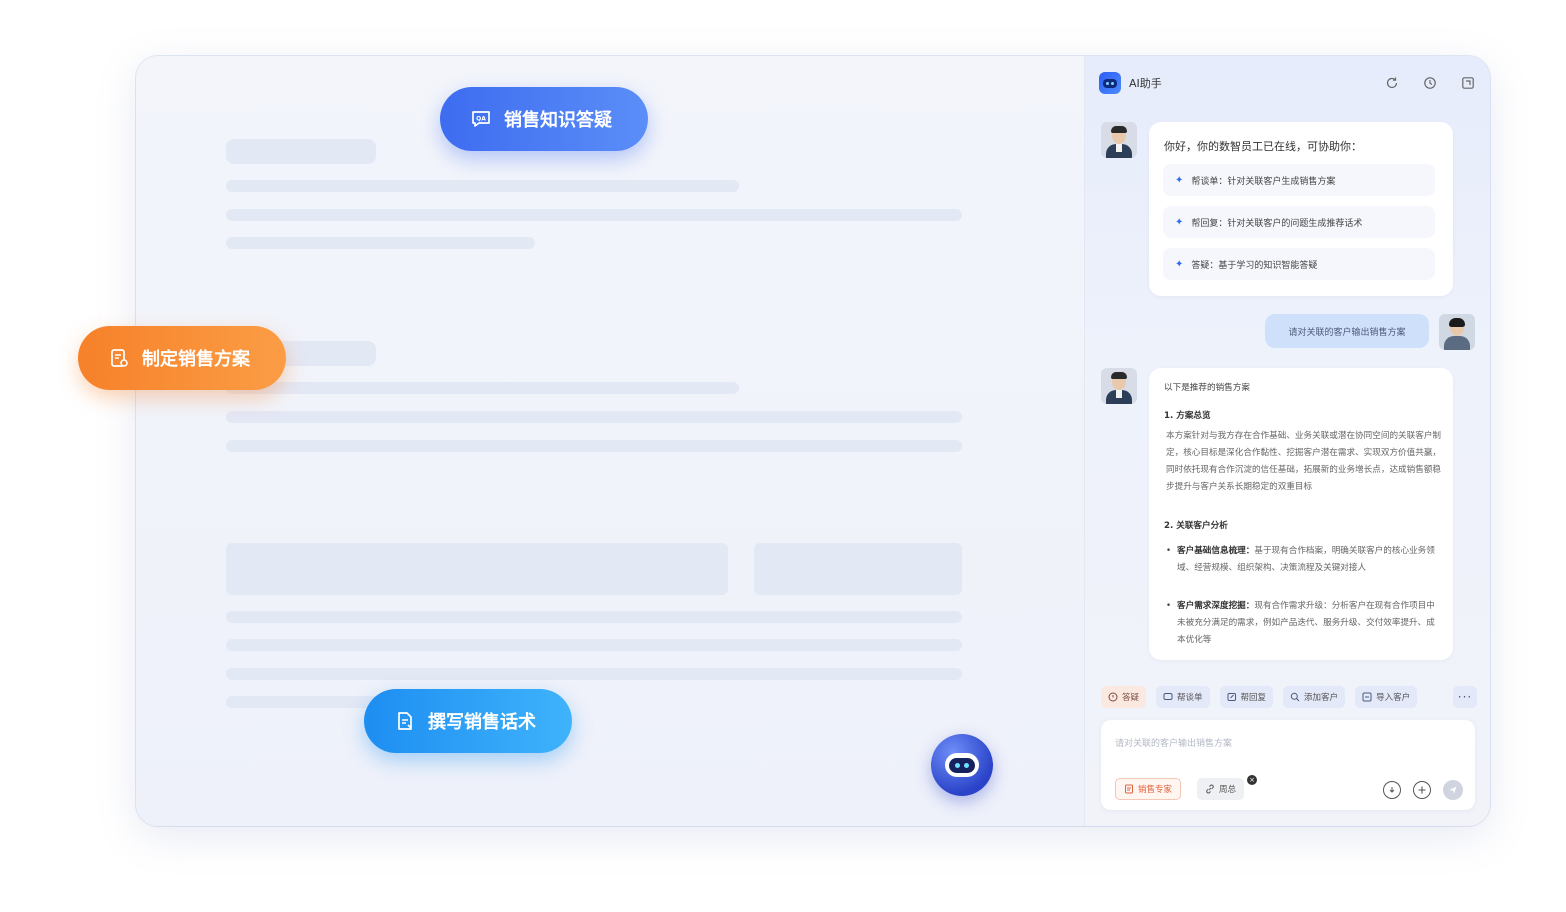  Describe the element at coordinates (1113, 697) in the screenshot. I see `qa-icon` at that location.